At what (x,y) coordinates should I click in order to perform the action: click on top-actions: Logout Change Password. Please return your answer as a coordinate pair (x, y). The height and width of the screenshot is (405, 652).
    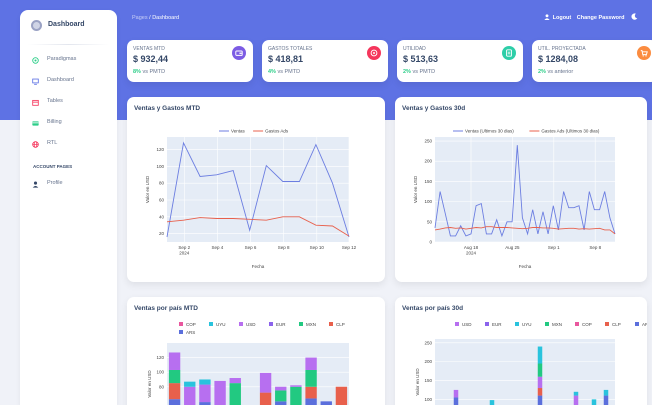
    Looking at the image, I should click on (591, 17).